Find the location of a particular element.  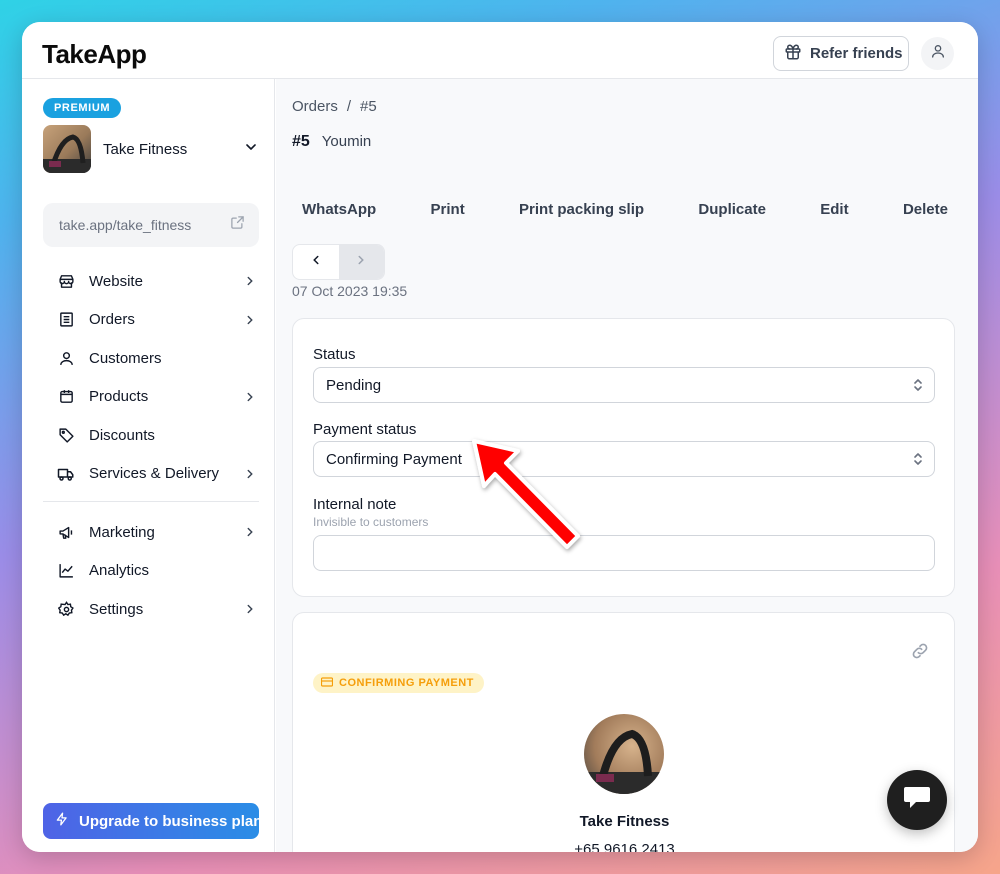

nav-label: Website is located at coordinates (116, 281).